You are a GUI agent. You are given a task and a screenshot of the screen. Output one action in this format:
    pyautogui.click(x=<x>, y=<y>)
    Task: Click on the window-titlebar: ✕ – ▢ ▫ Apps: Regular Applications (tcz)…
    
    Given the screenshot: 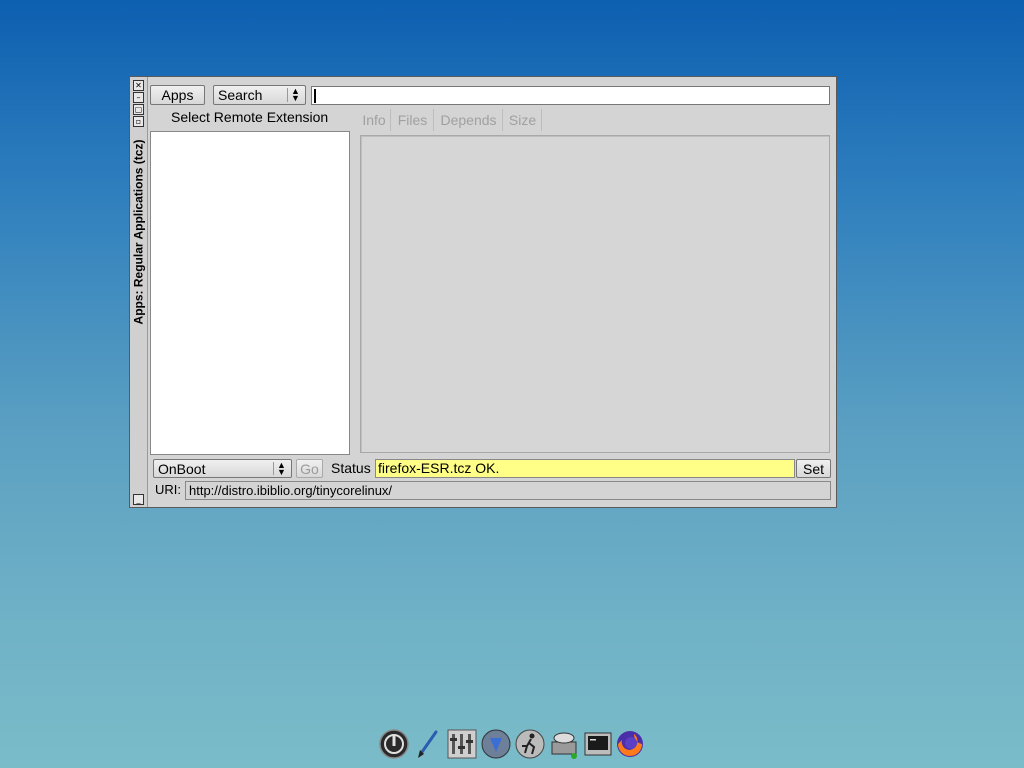 What is the action you would take?
    pyautogui.click(x=139, y=292)
    